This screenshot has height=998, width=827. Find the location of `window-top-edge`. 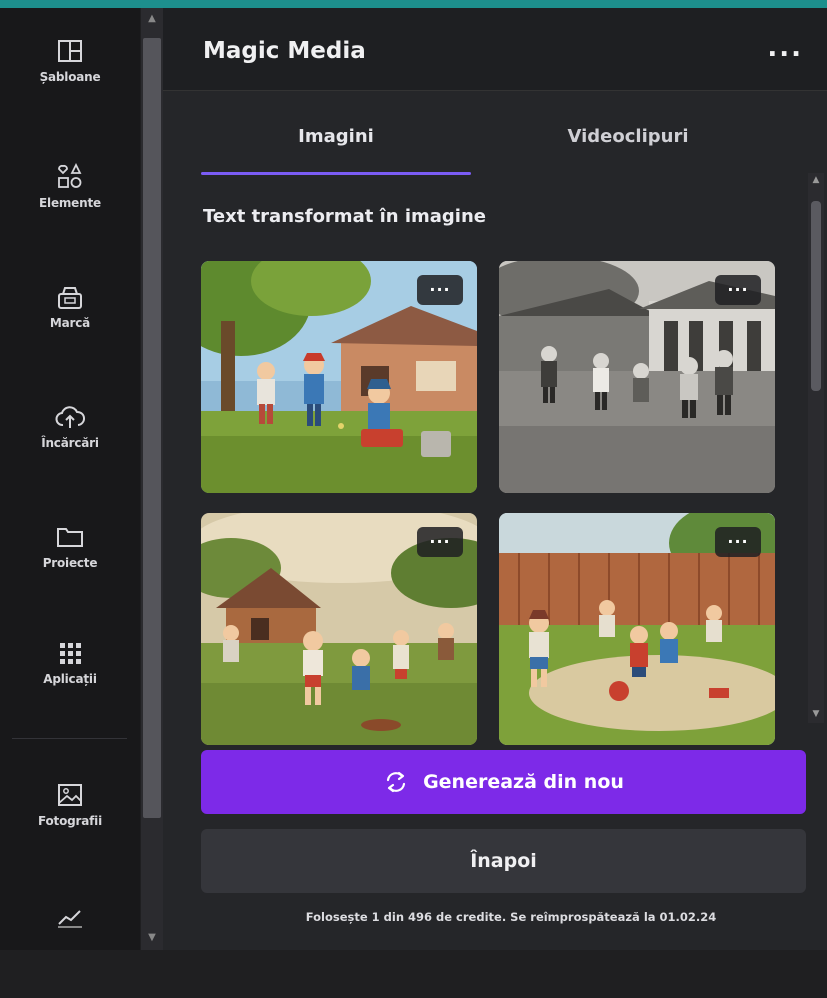

window-top-edge is located at coordinates (413, 4).